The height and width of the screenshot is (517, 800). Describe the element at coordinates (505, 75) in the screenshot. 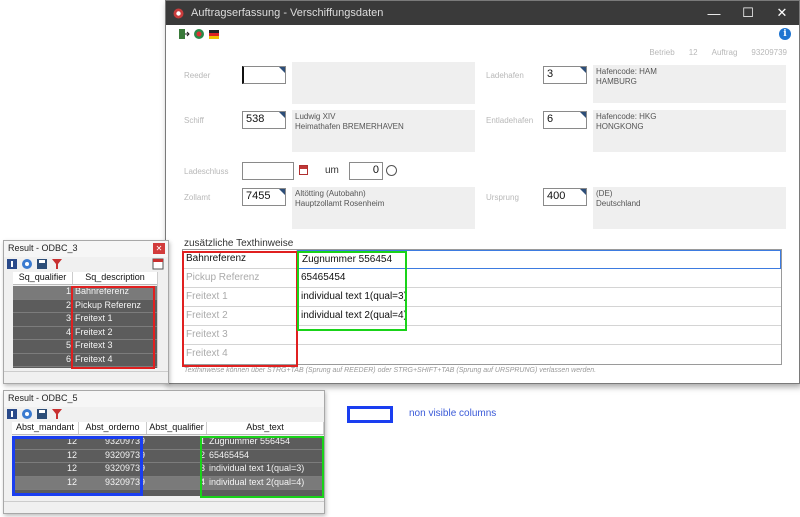

I see `ladehafen-label: Ladehafen` at that location.